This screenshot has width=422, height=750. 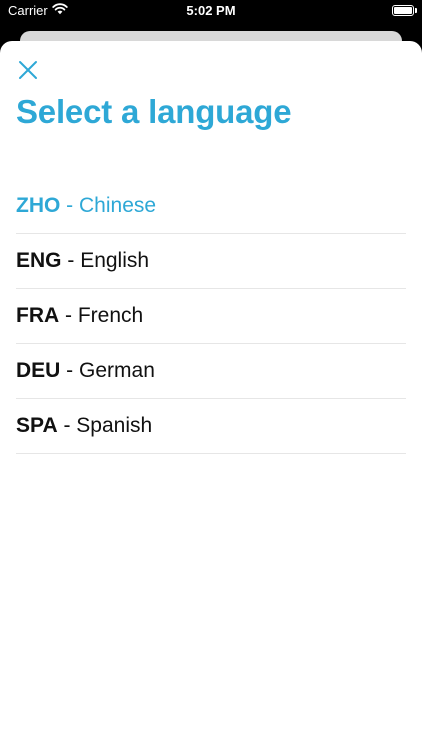 I want to click on status-bar: Carrier 5:02 PM, so click(x=211, y=12).